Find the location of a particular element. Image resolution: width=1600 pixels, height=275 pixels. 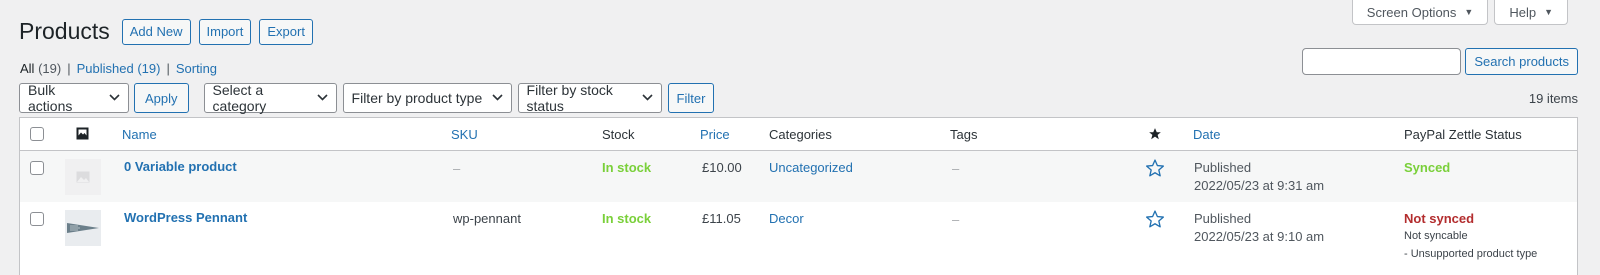

page-header: Products Add New Import Export is located at coordinates (166, 31).